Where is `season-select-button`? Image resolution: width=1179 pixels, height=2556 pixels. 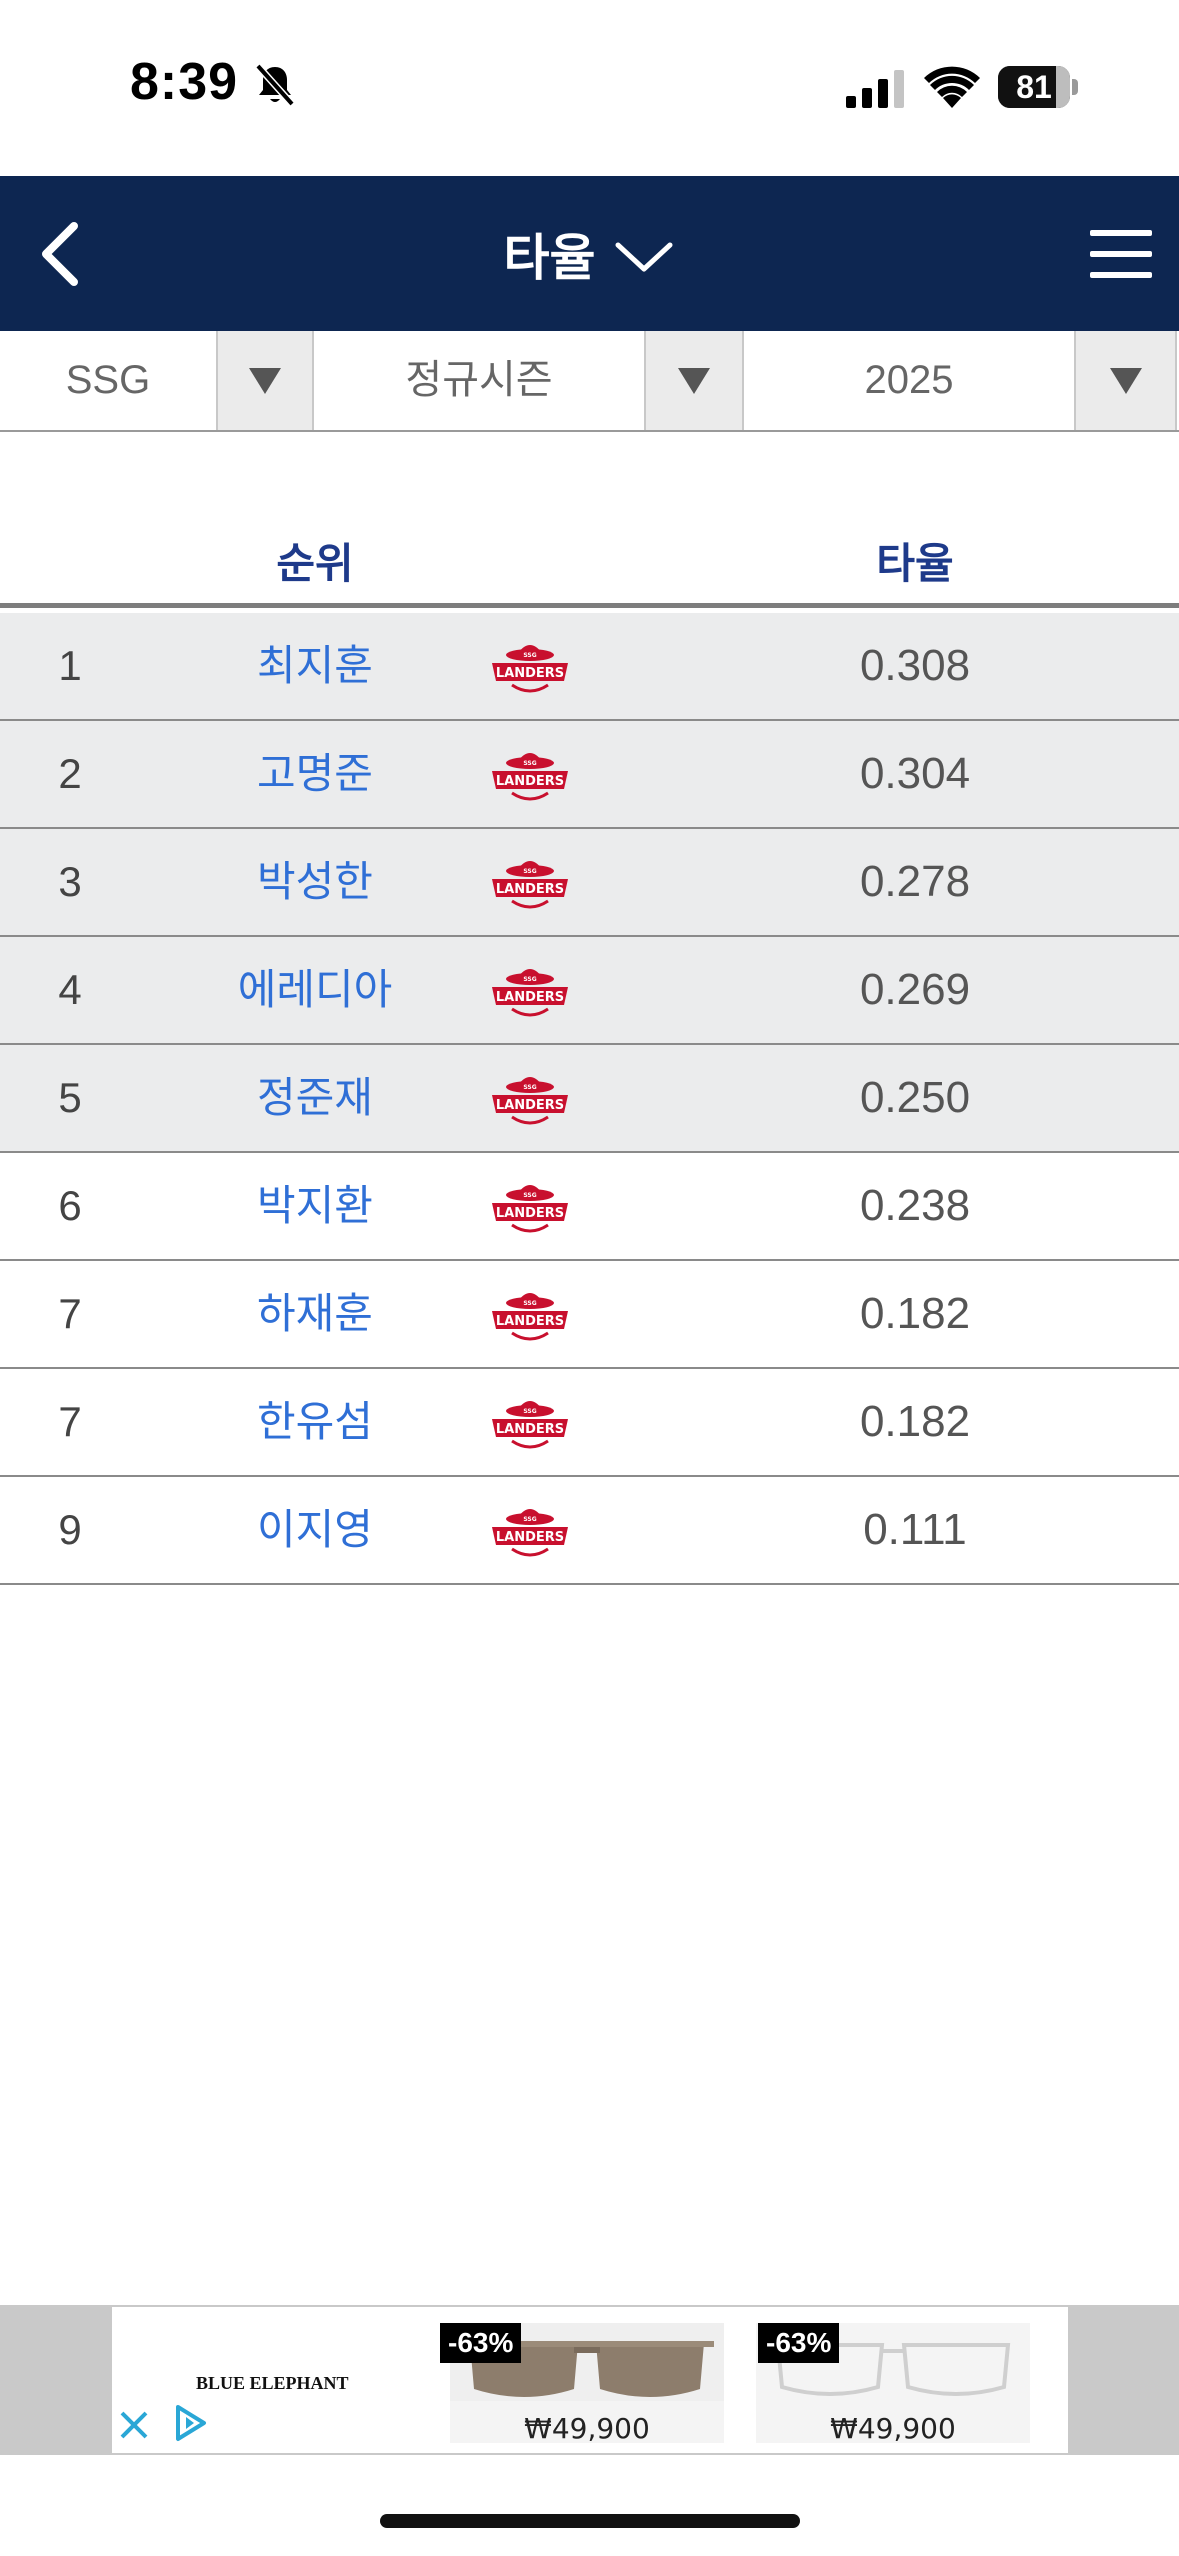
season-select-button is located at coordinates (694, 380).